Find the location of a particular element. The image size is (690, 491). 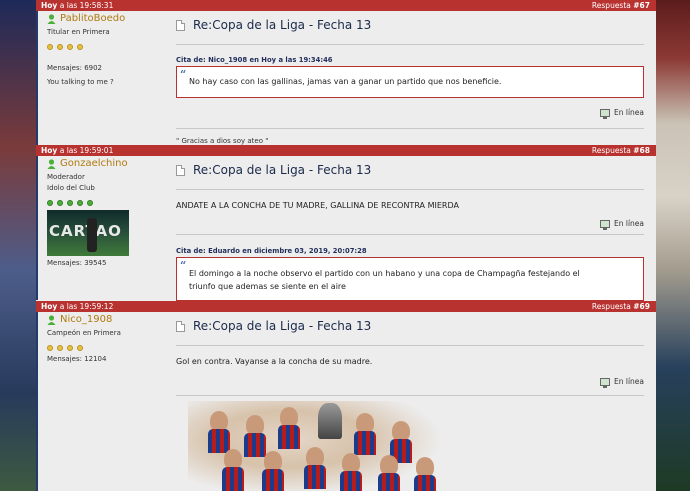

avatar: CARTAO is located at coordinates (88, 233).